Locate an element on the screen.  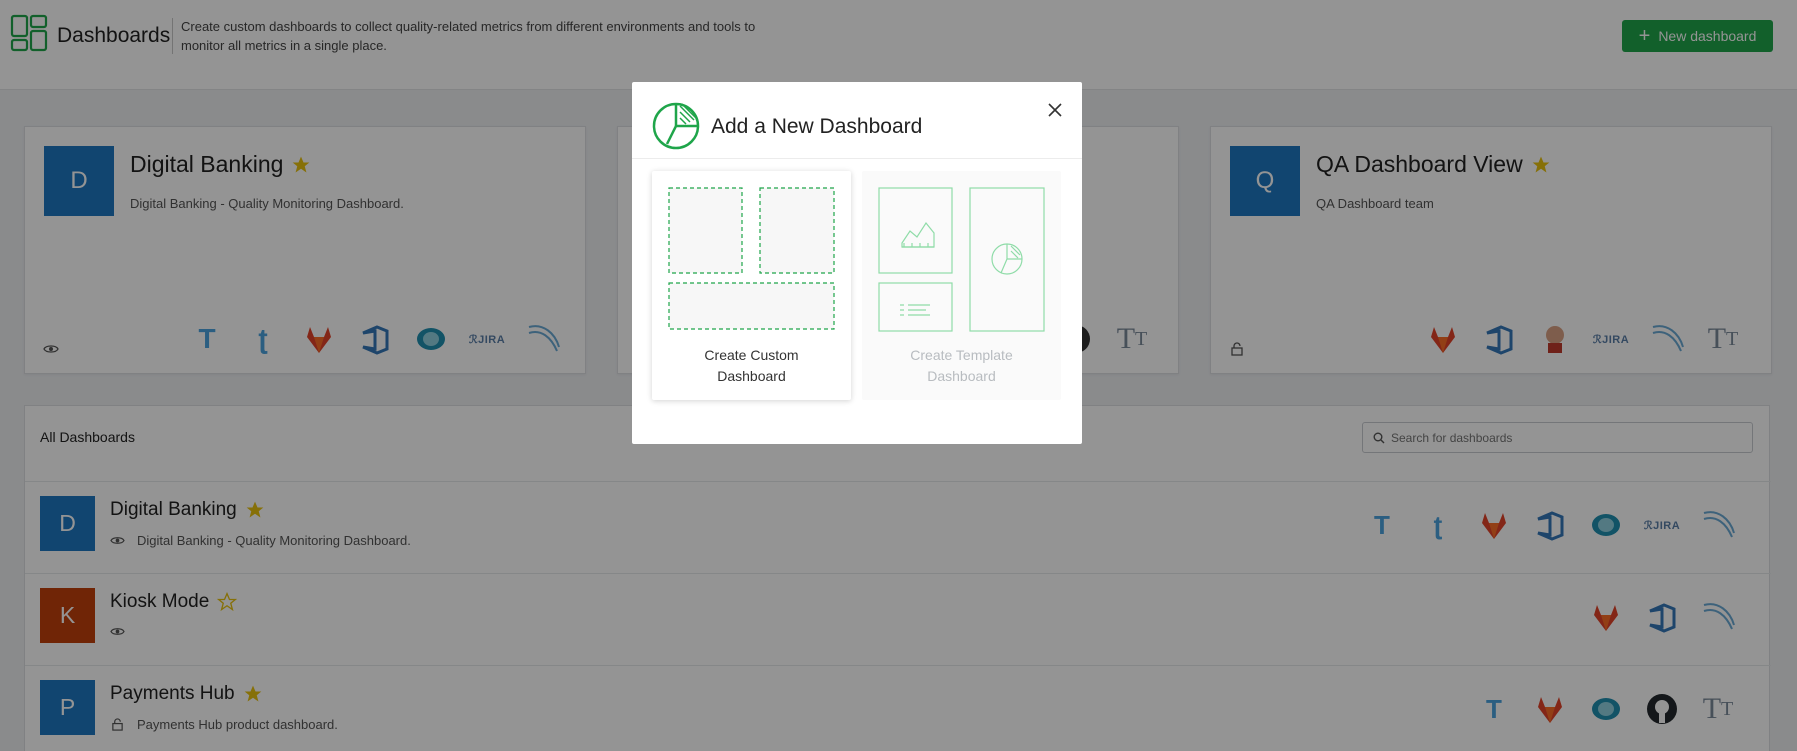
close-icon is located at coordinates (1055, 110).